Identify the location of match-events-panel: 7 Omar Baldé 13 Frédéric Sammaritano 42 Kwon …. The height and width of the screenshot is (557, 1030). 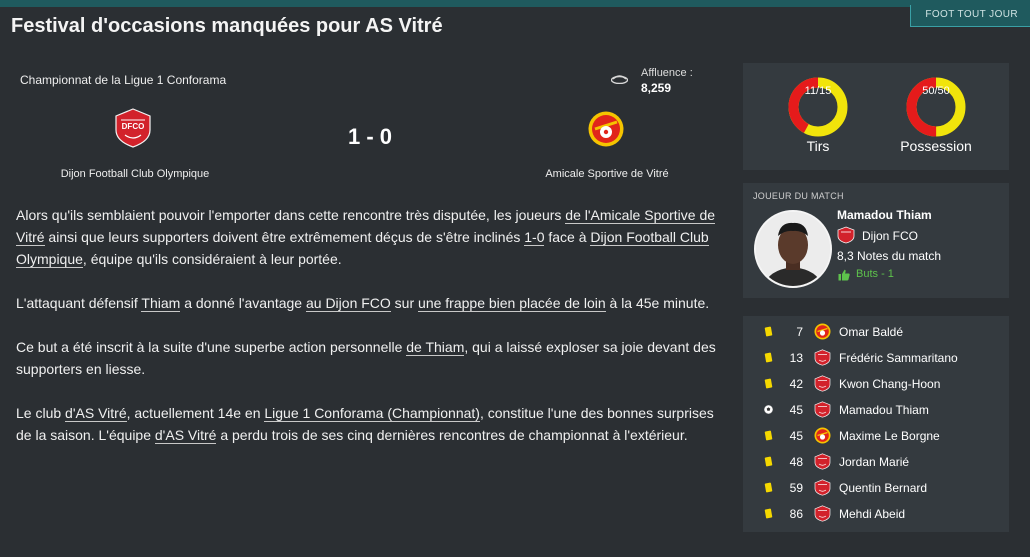
(876, 424).